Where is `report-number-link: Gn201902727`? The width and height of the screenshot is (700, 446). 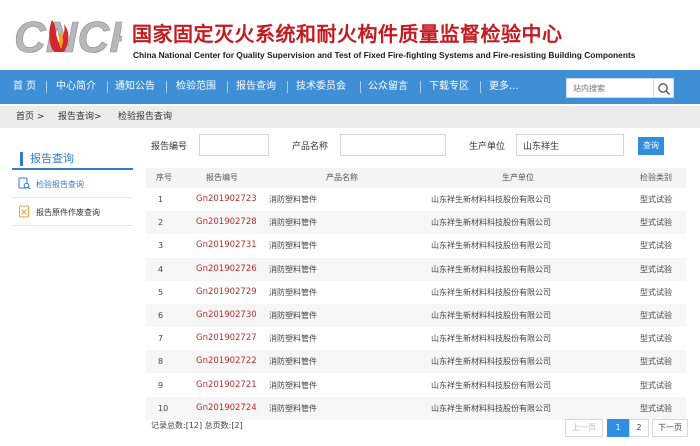
report-number-link: Gn201902727 is located at coordinates (226, 338).